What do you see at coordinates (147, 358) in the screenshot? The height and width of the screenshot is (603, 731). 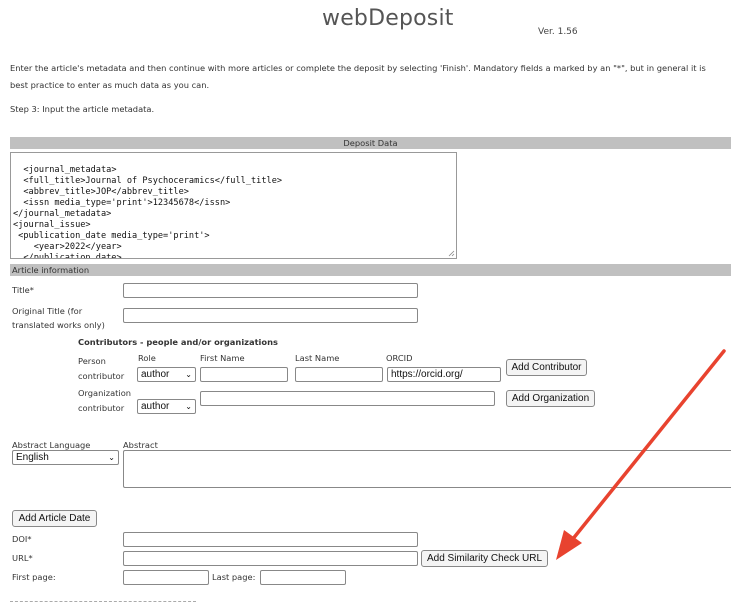 I see `role-label: Role` at bounding box center [147, 358].